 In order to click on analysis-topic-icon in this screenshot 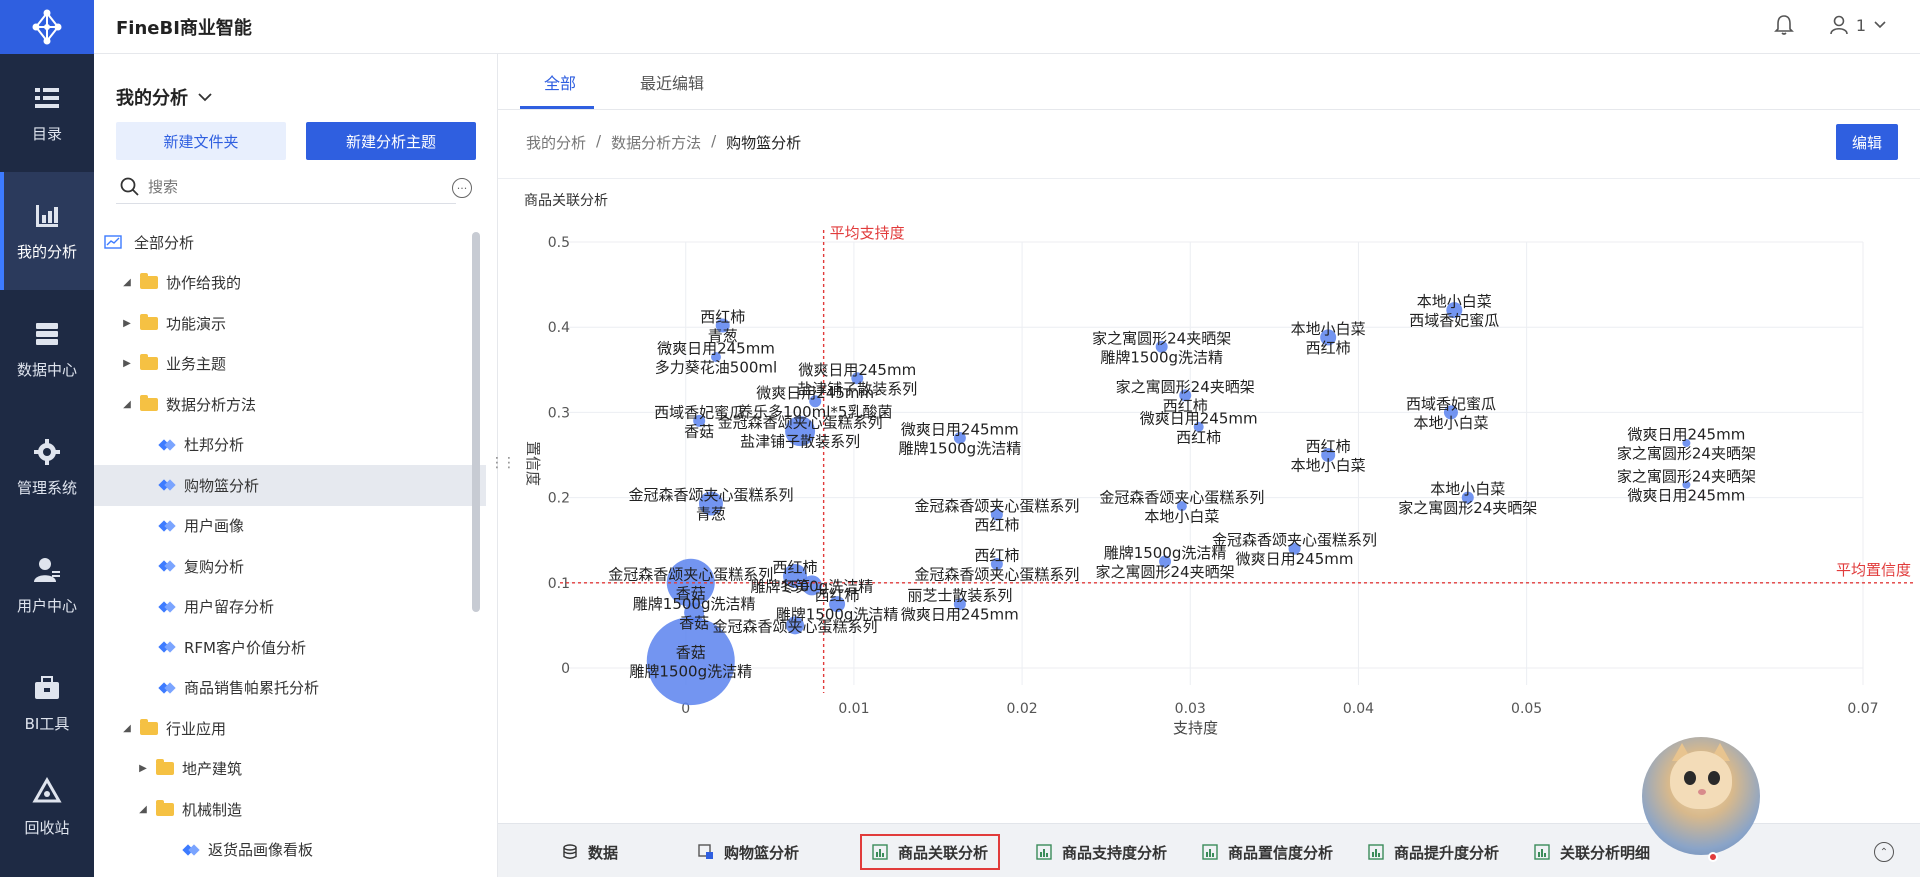, I will do `click(167, 607)`.